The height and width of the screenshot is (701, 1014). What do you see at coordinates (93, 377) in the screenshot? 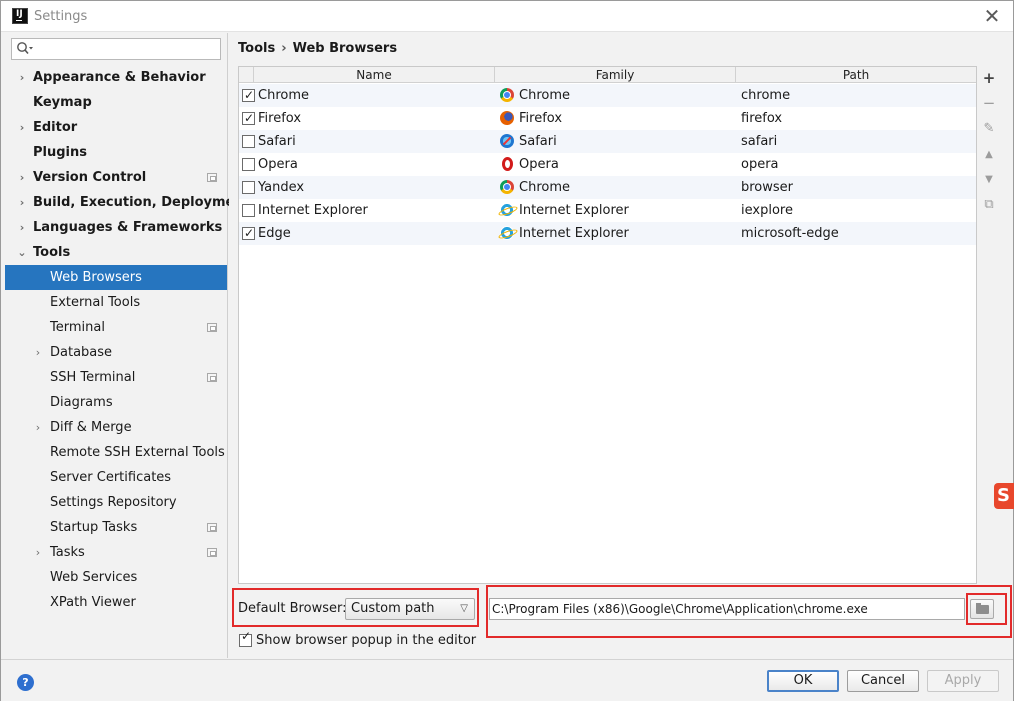
I see `sidebar-item-label: SSH Terminal` at bounding box center [93, 377].